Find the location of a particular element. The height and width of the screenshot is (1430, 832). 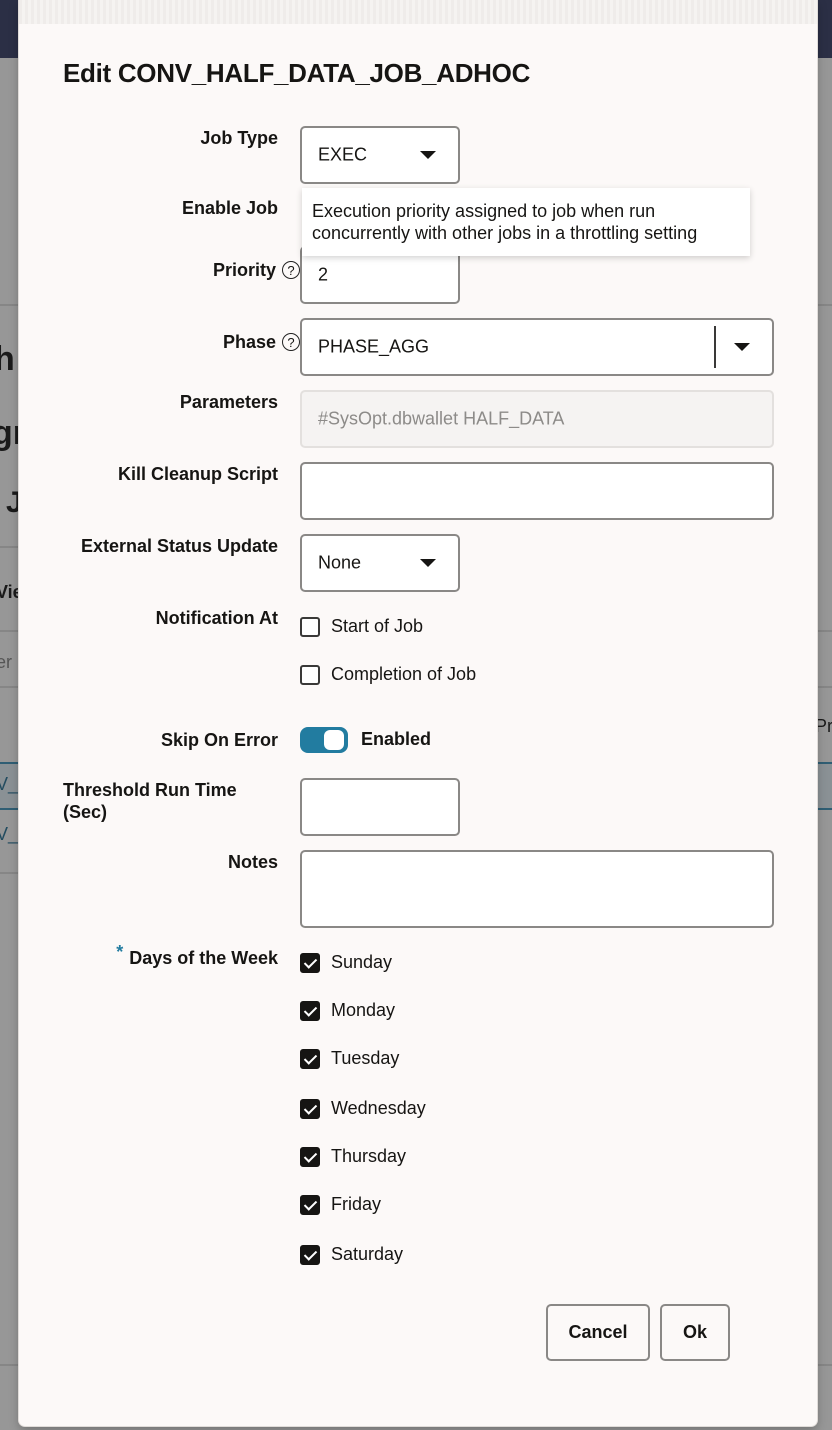

dialog-title: Edit CONV_HALF_DATA_JOB_ADHOC is located at coordinates (297, 73).